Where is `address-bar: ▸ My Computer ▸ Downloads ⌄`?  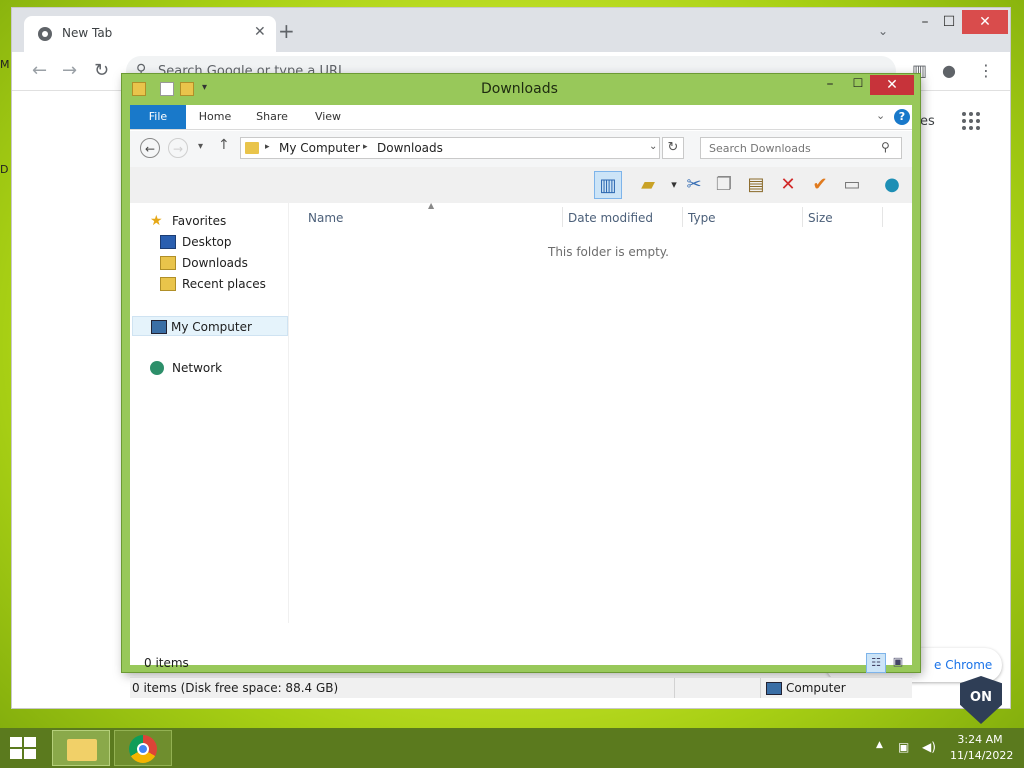 address-bar: ▸ My Computer ▸ Downloads ⌄ is located at coordinates (450, 148).